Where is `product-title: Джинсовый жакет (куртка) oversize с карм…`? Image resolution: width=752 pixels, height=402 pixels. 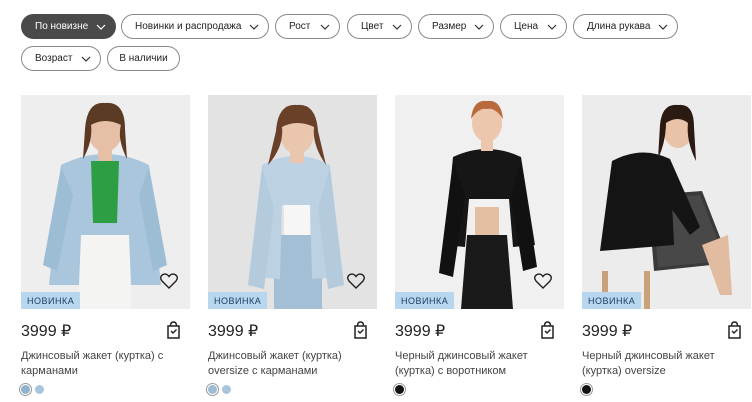 product-title: Джинсовый жакет (куртка) oversize с карм… is located at coordinates (288, 364).